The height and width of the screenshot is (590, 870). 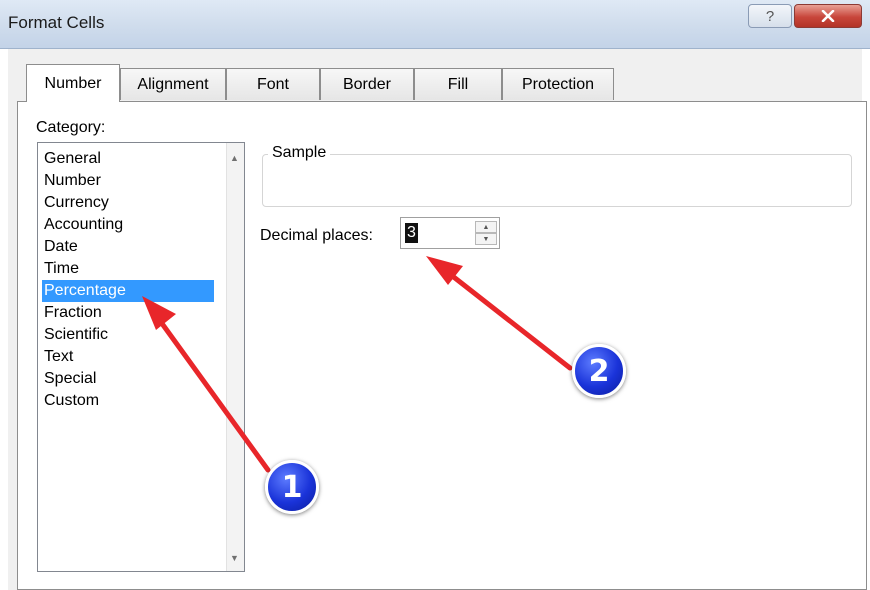 I want to click on tab-label: Protection, so click(x=558, y=84).